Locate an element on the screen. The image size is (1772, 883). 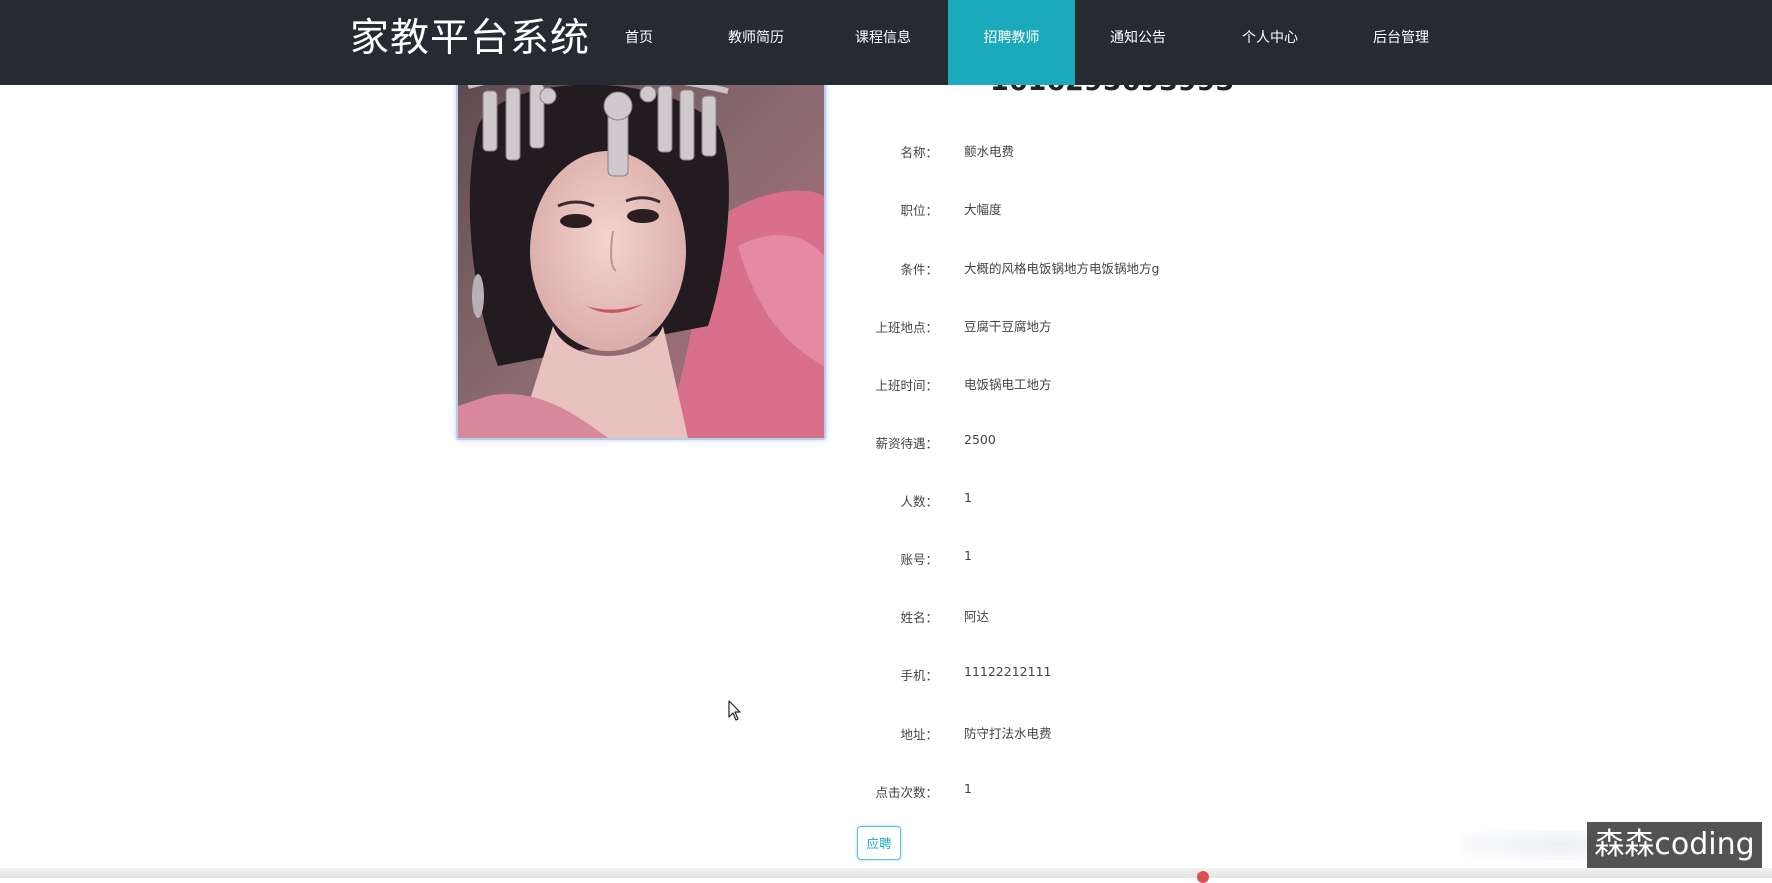
watermark: 森森coding is located at coordinates (1674, 845).